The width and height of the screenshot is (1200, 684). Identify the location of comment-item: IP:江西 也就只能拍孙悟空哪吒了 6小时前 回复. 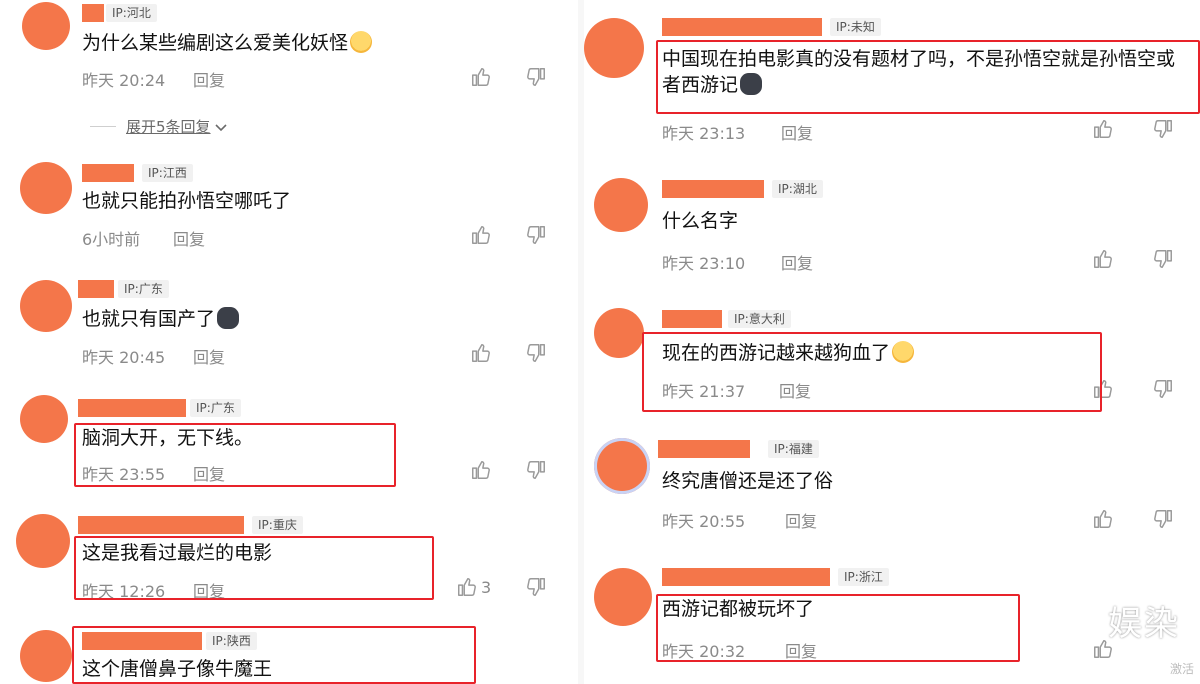
(289, 210).